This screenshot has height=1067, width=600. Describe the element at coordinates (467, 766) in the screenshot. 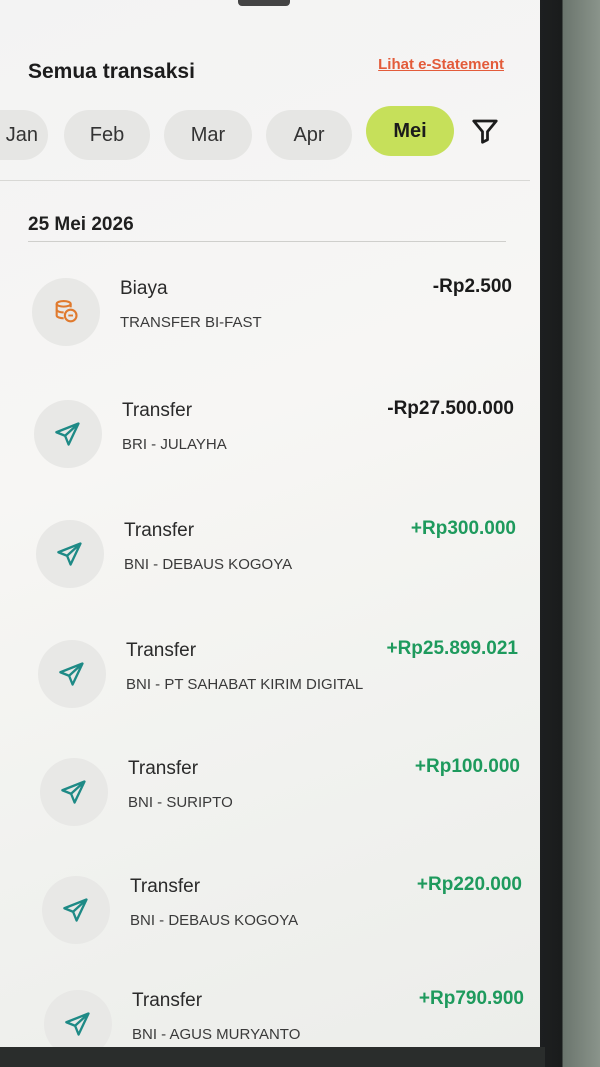

I see `transaction-amount: +Rp100.000` at that location.